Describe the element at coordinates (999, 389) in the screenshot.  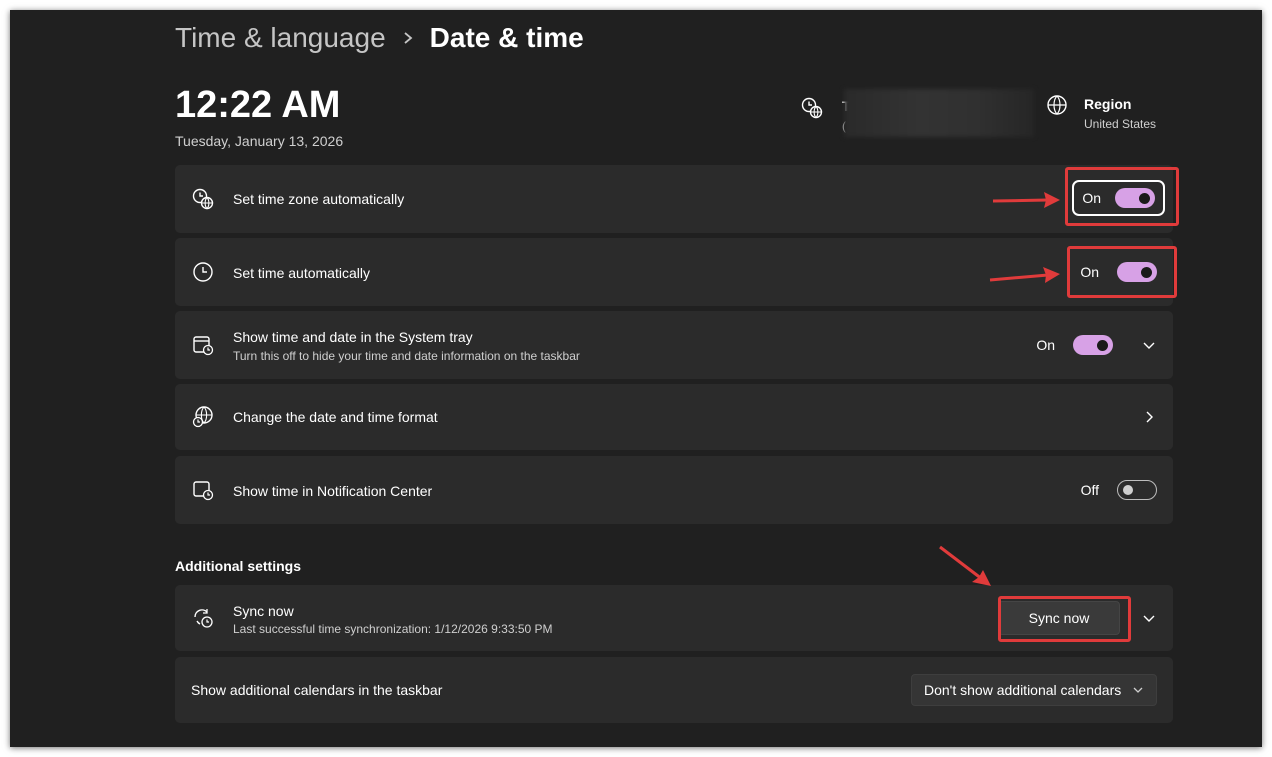
I see `annotation-arrows` at that location.